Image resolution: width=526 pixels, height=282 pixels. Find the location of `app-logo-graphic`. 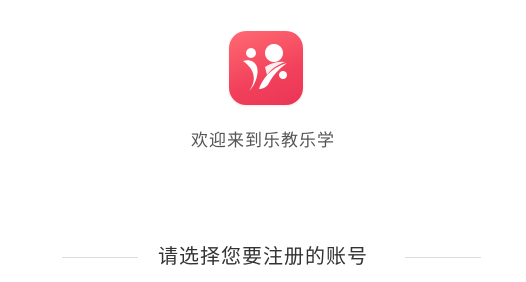

app-logo-graphic is located at coordinates (265, 67).